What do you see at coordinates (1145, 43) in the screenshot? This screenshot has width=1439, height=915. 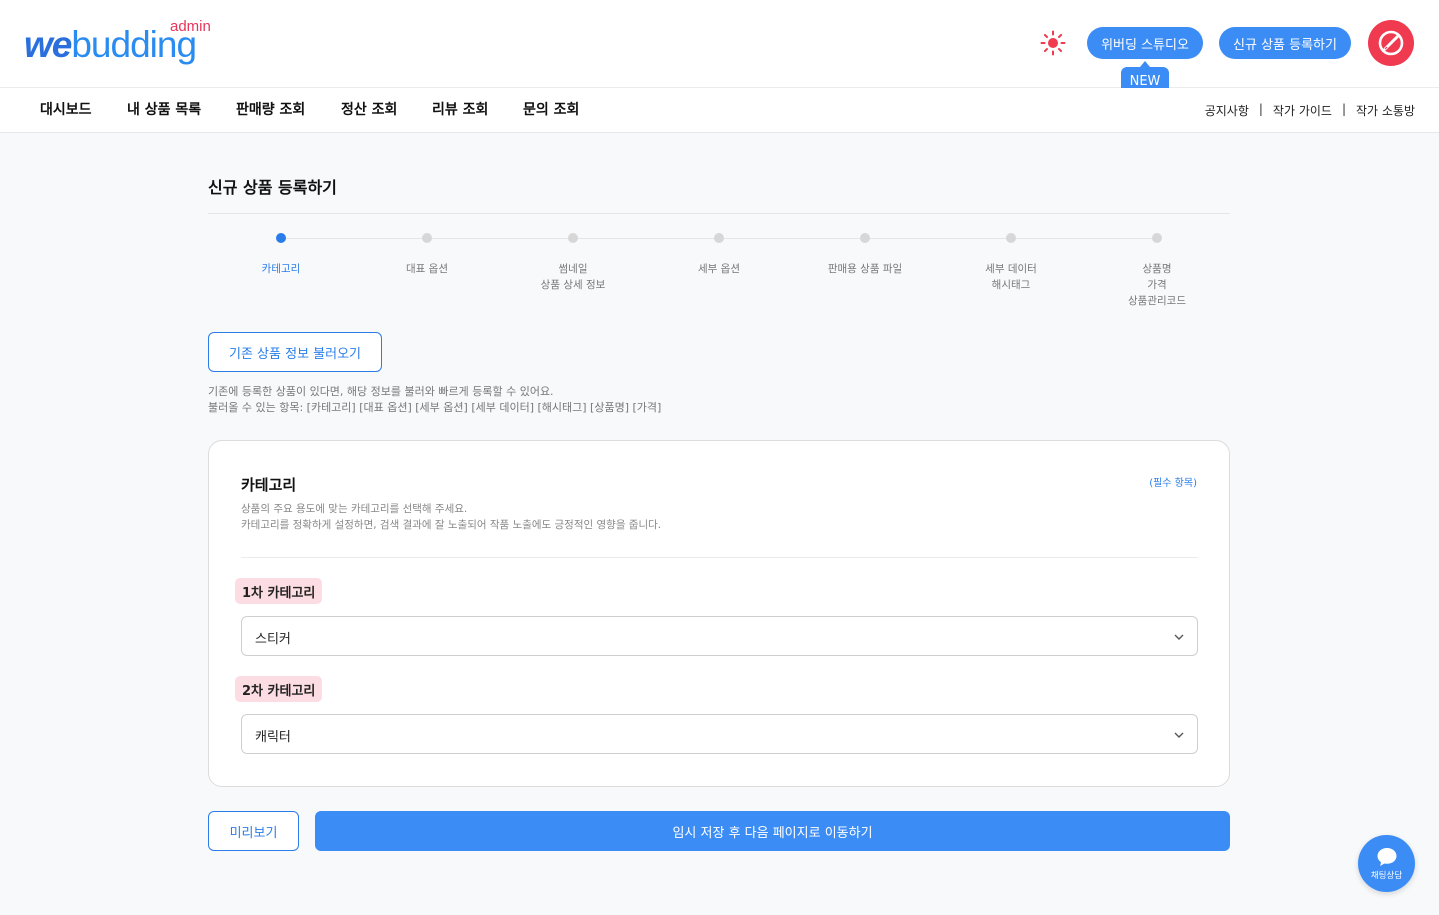 I see `studio-button: 위버딩 스튜디오` at bounding box center [1145, 43].